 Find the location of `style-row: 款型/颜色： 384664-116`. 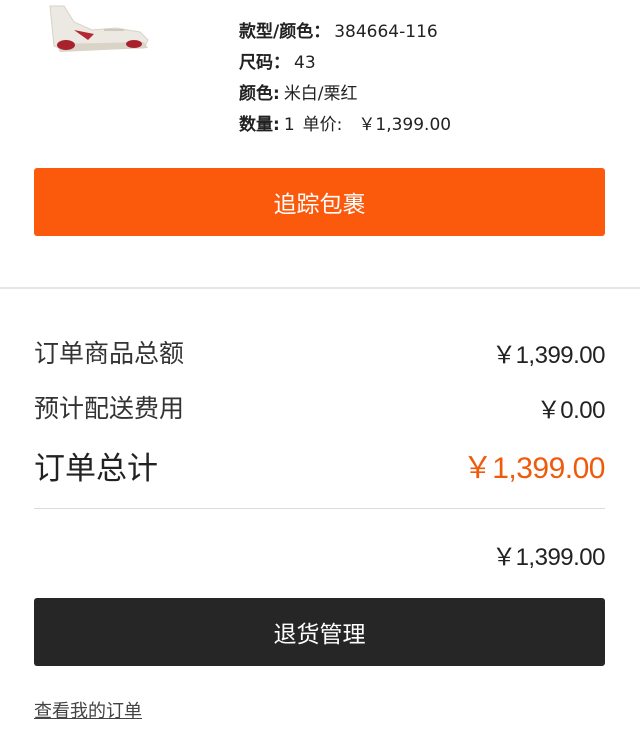

style-row: 款型/颜色： 384664-116 is located at coordinates (345, 35).